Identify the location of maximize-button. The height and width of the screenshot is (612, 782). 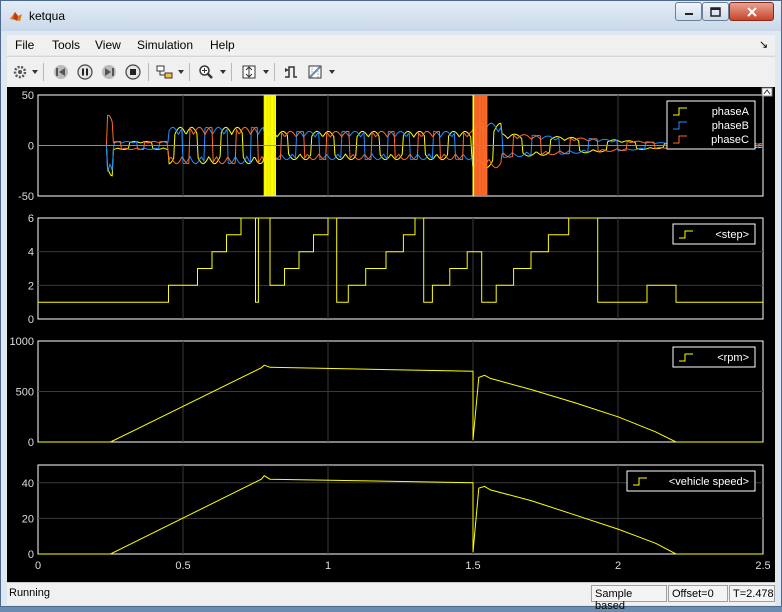
(715, 11).